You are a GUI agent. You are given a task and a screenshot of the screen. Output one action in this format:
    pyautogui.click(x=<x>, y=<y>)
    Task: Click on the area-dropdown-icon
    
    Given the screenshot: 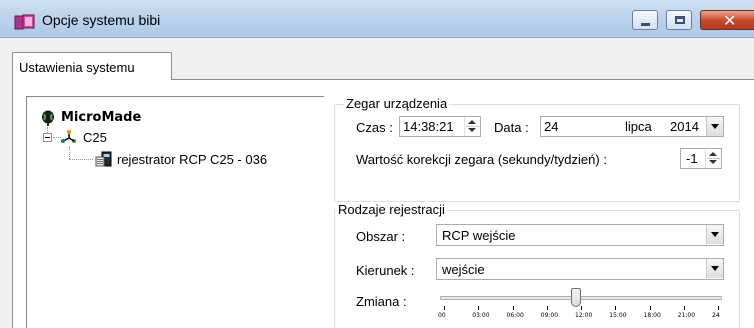 What is the action you would take?
    pyautogui.click(x=714, y=234)
    